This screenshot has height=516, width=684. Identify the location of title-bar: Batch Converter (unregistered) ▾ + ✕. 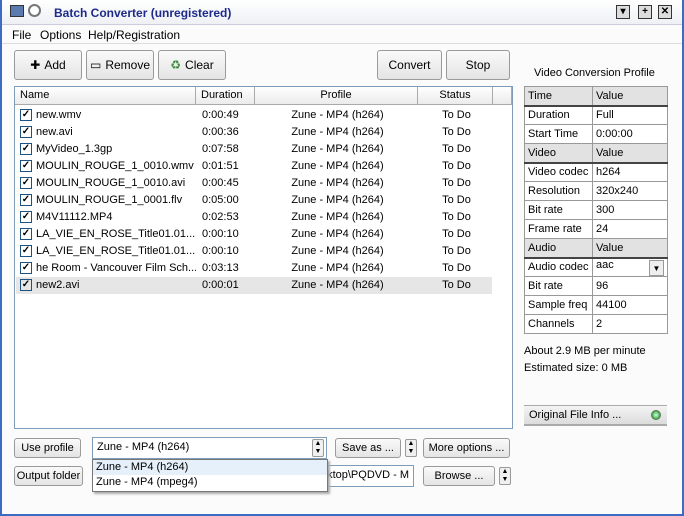
(342, 12).